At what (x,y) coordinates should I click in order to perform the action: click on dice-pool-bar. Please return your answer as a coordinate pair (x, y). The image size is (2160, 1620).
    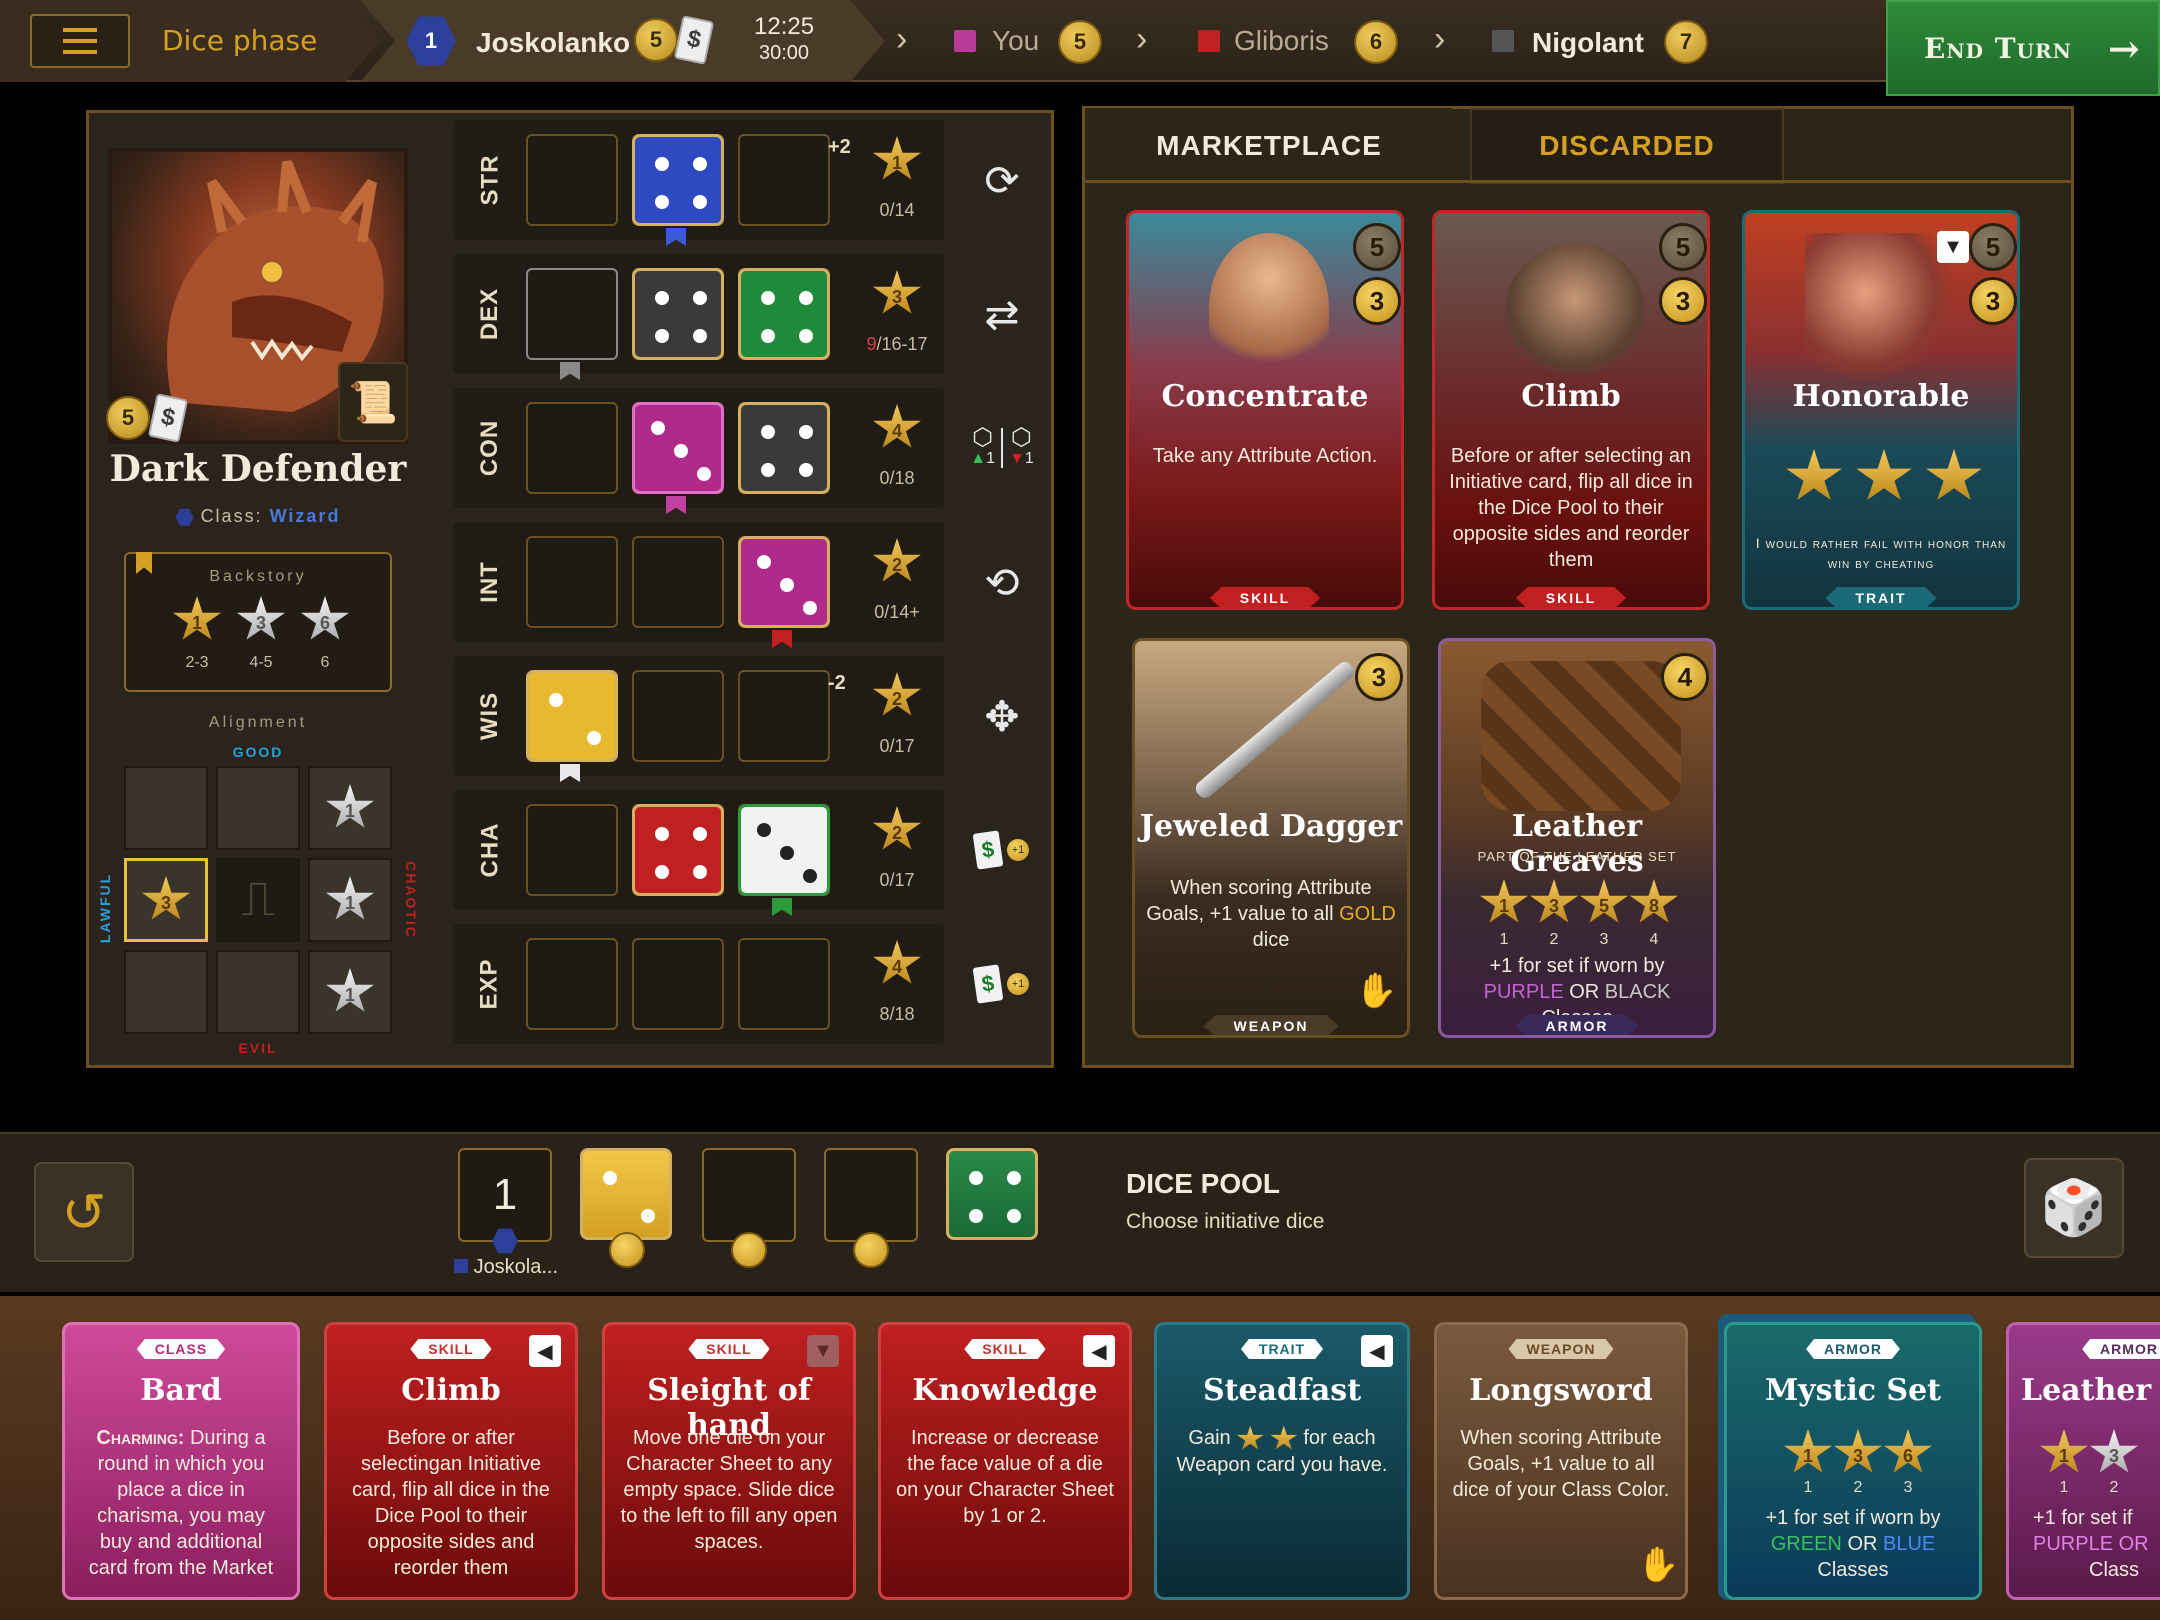
    Looking at the image, I should click on (1080, 1212).